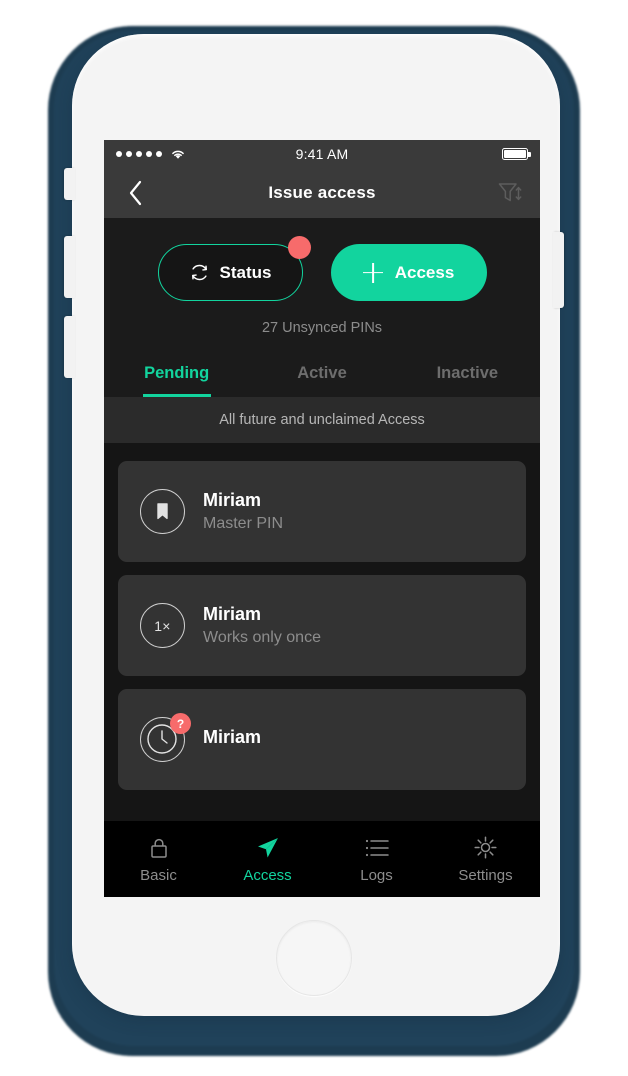  What do you see at coordinates (373, 273) in the screenshot?
I see `plus-icon` at bounding box center [373, 273].